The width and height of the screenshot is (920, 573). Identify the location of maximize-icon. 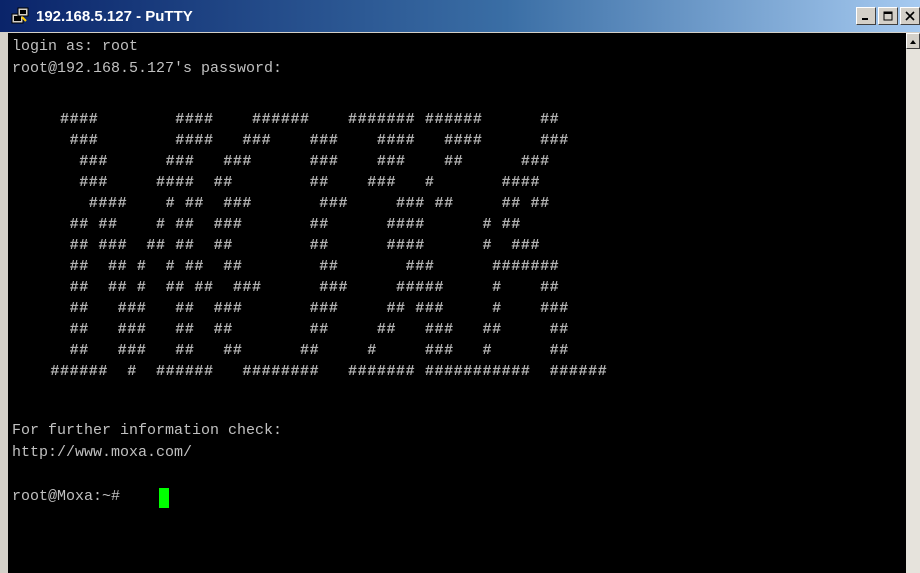
(888, 16).